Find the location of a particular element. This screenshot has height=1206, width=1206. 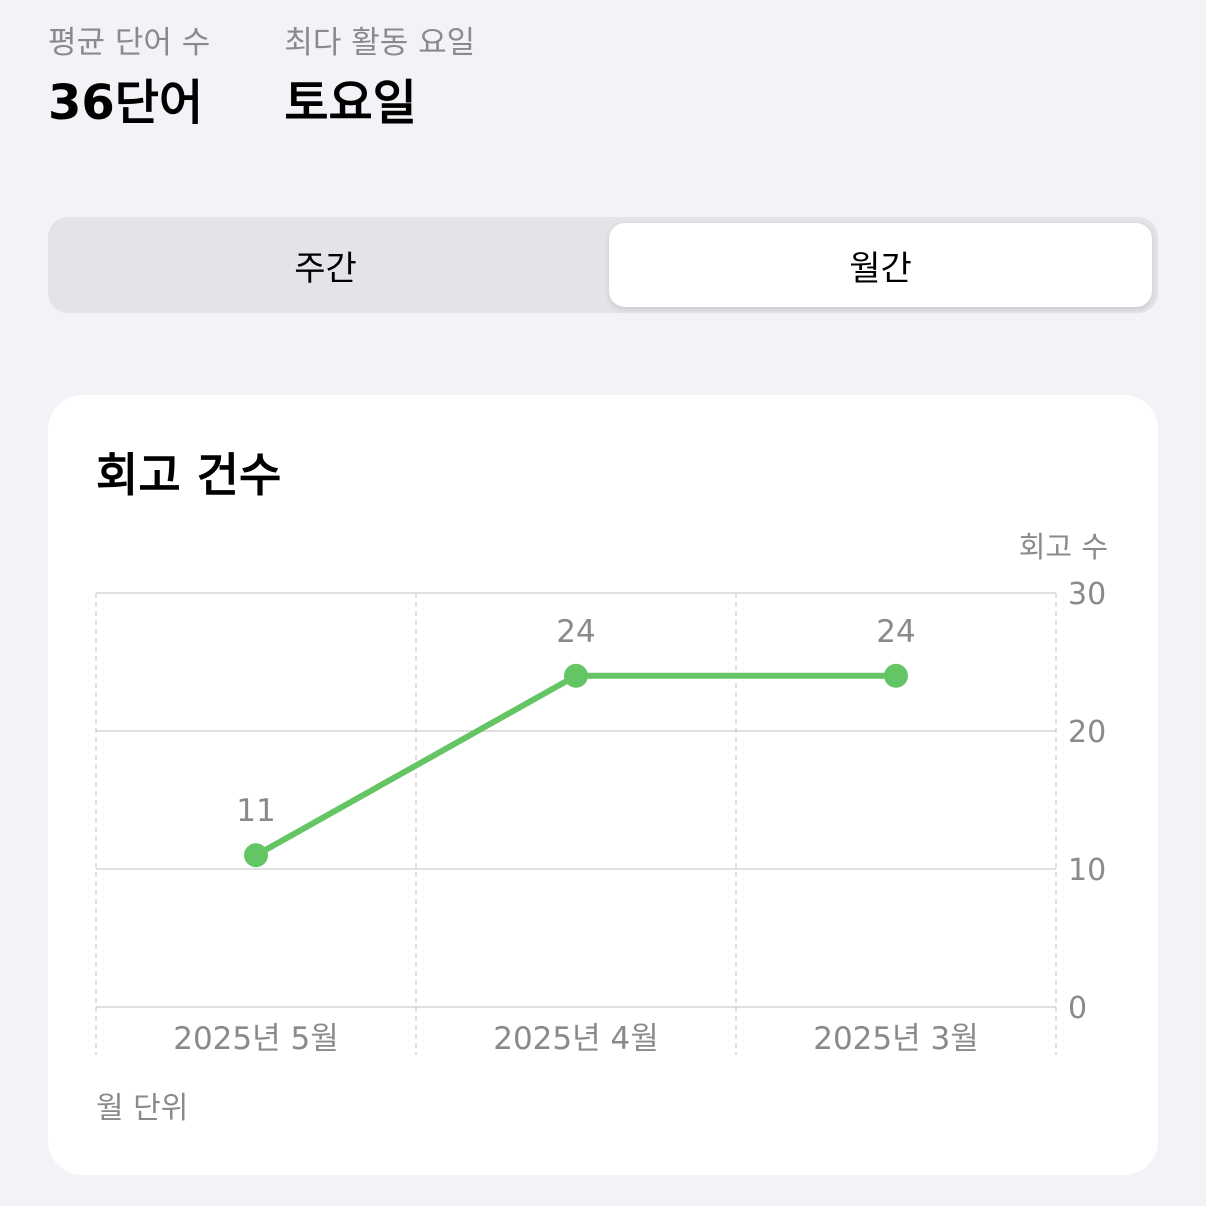

x-tick-label: 2025년 5월 is located at coordinates (256, 1039).